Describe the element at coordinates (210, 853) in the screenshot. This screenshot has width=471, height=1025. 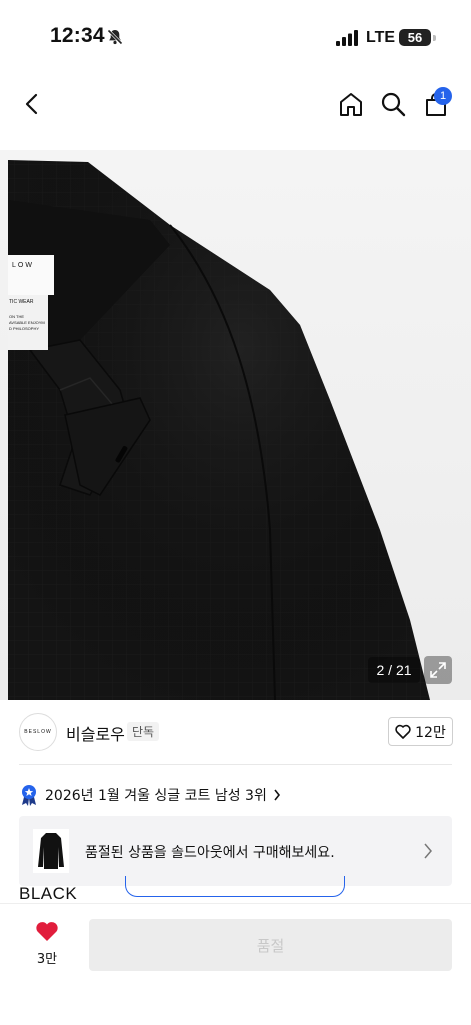
I see `soldout-banner-text: 품절된 상품을 솔드아웃에서 구매해보세요.` at that location.